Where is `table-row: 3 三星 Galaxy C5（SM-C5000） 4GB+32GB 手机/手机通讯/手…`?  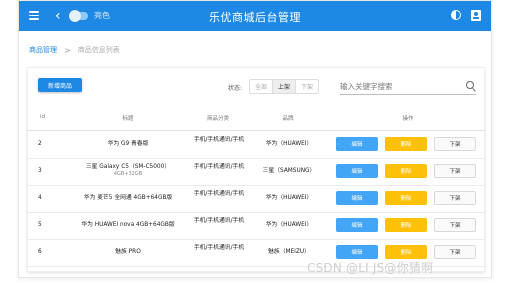 table-row: 3 三星 Galaxy C5（SM-C5000） 4GB+32GB 手机/手机通讯/手… is located at coordinates (256, 172).